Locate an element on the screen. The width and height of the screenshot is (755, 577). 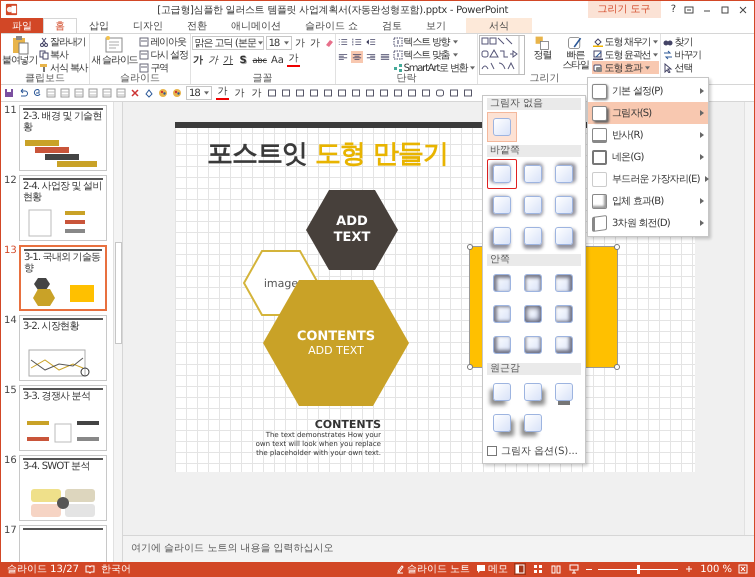
menu-item: 그림자(S) is located at coordinates (648, 113).